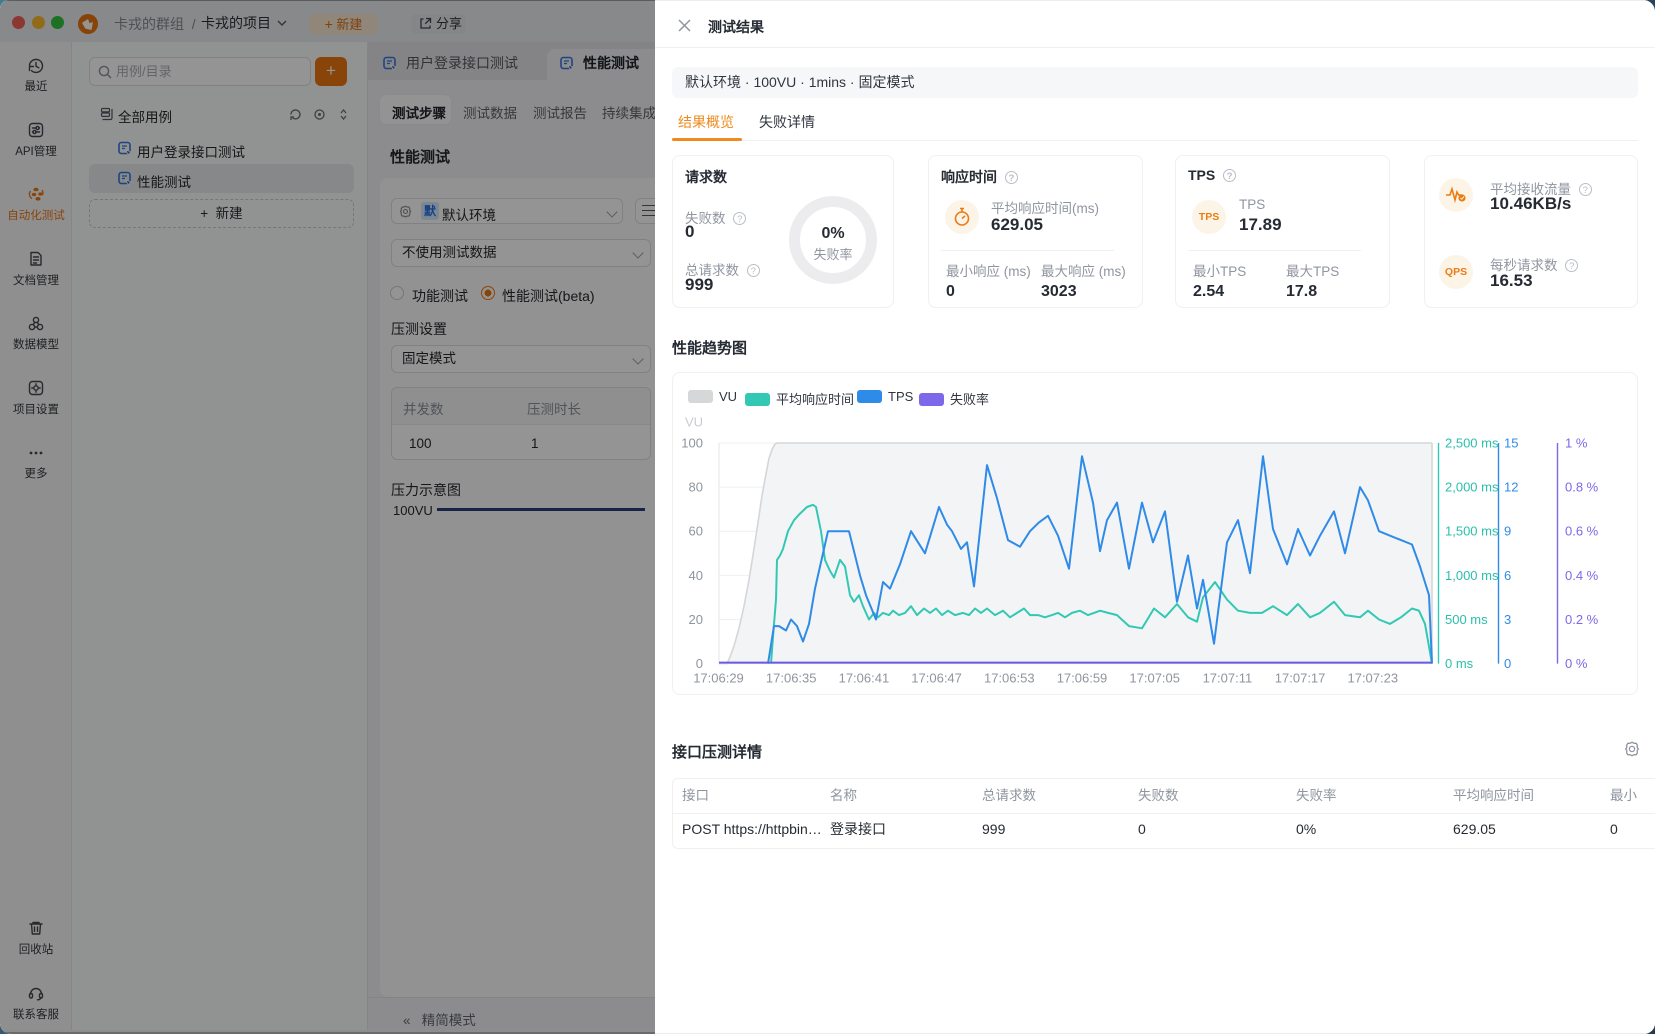  Describe the element at coordinates (1582, 619) in the screenshot. I see `svg-text: 0.2 %` at that location.